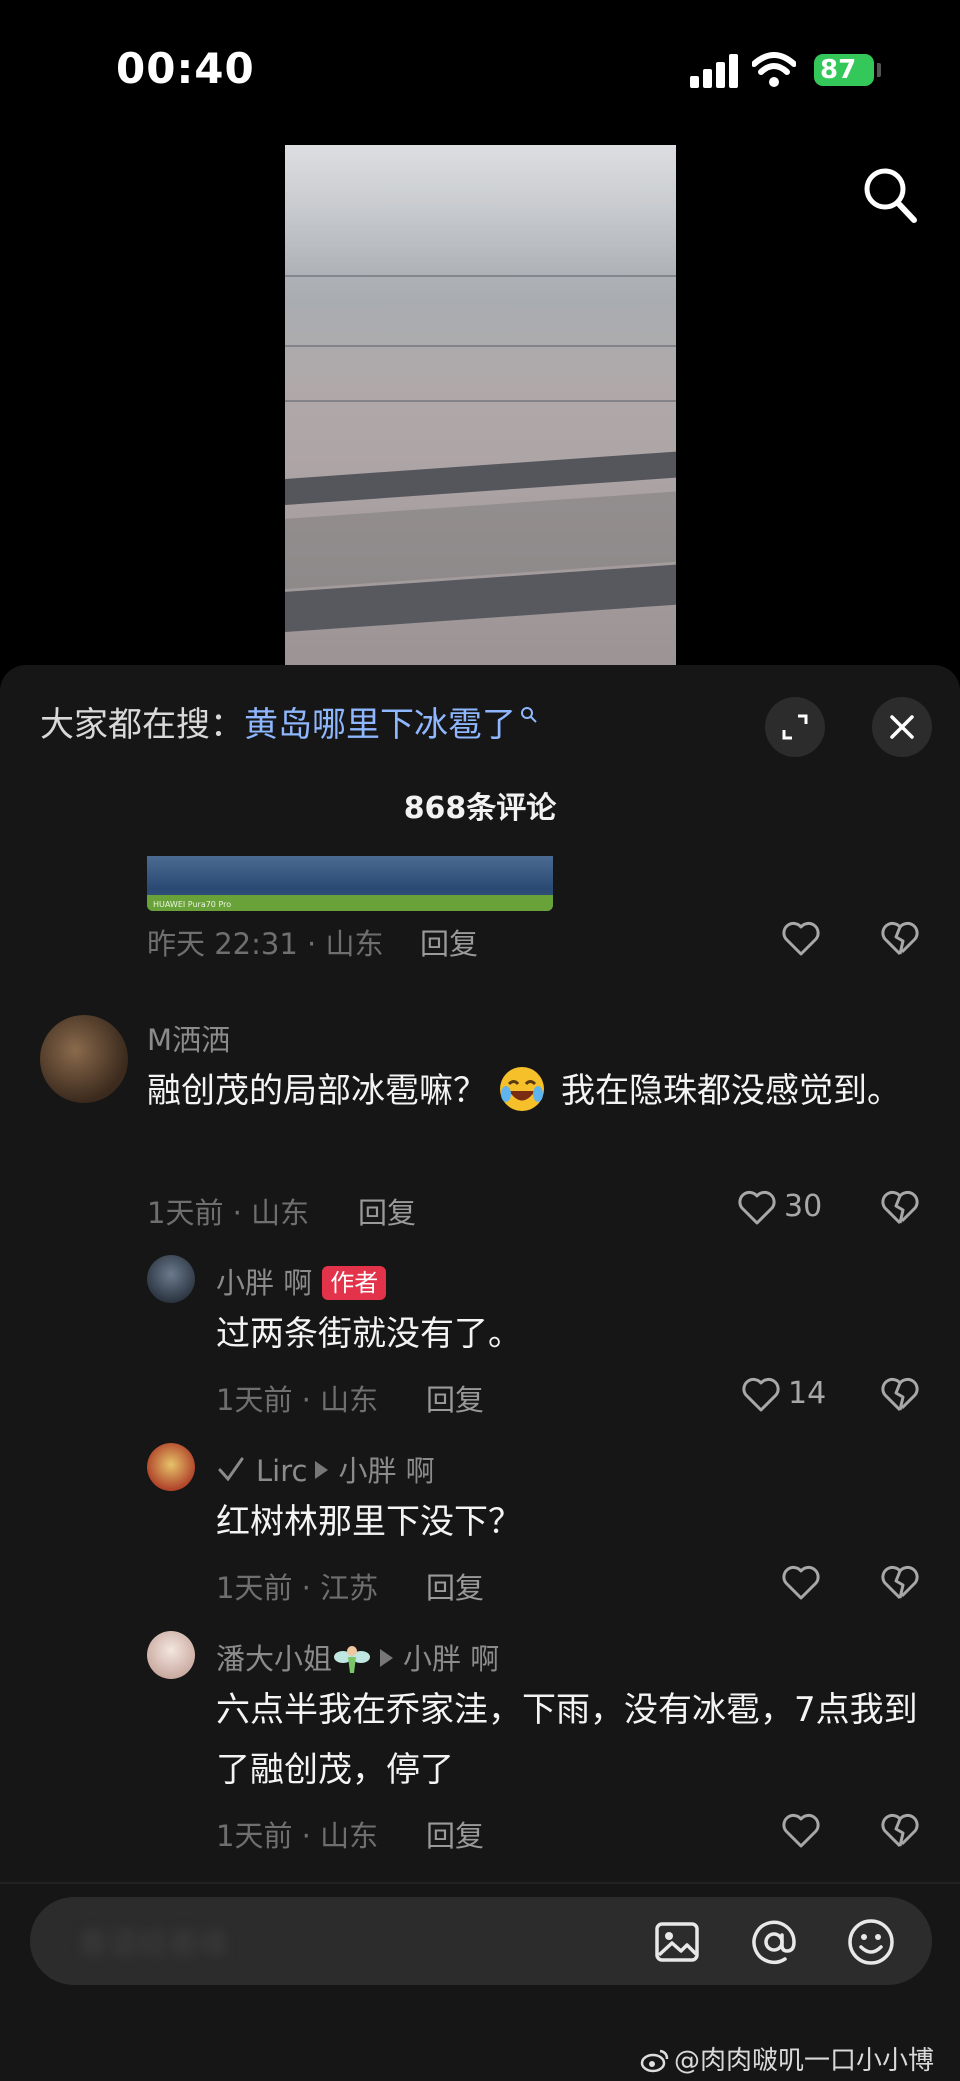  I want to click on comment-meta: 昨天 22:31 · 山东, so click(265, 944).